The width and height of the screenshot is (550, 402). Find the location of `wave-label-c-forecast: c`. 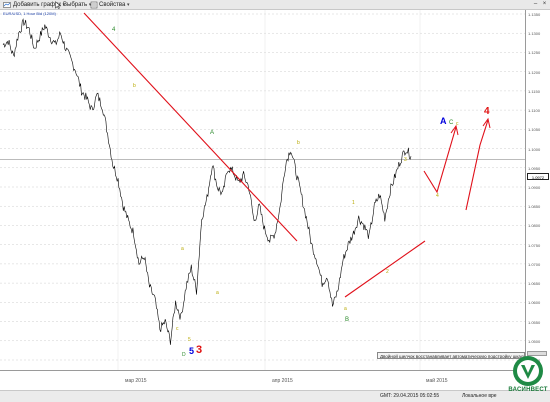

wave-label-c-forecast: c is located at coordinates (457, 124).